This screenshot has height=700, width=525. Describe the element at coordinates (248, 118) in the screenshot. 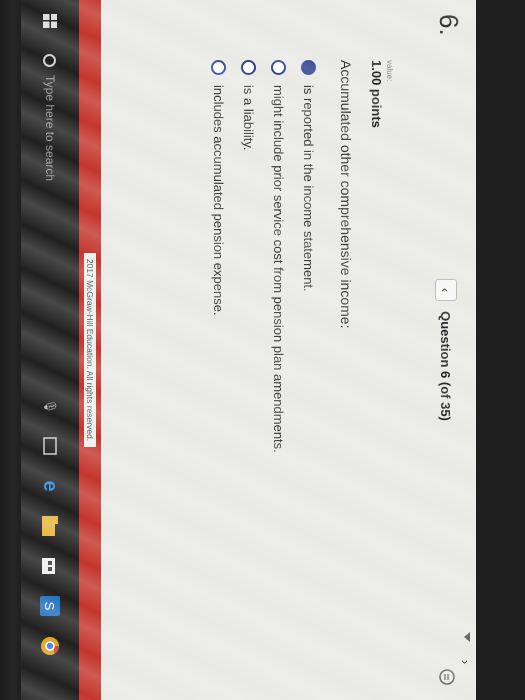

I see `answer-option-label: is a liability.` at that location.